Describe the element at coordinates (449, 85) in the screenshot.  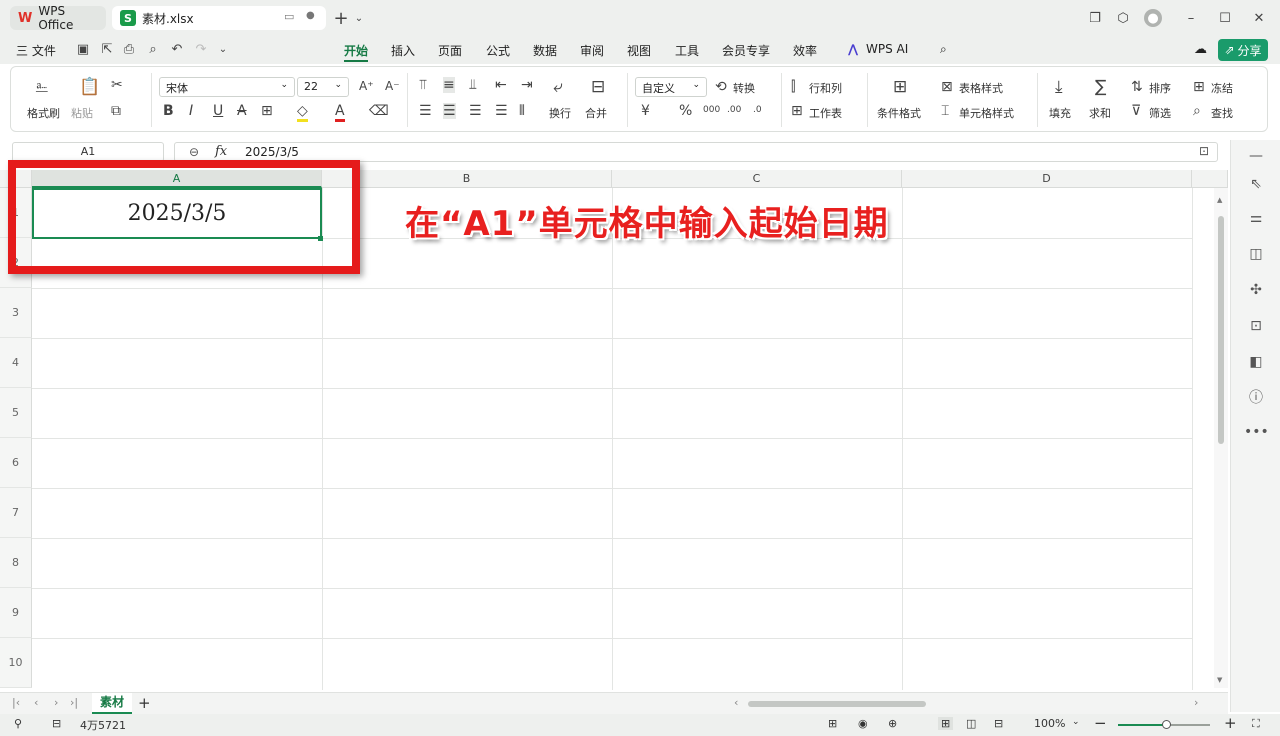
I see `align-middle-icon: ≡` at that location.